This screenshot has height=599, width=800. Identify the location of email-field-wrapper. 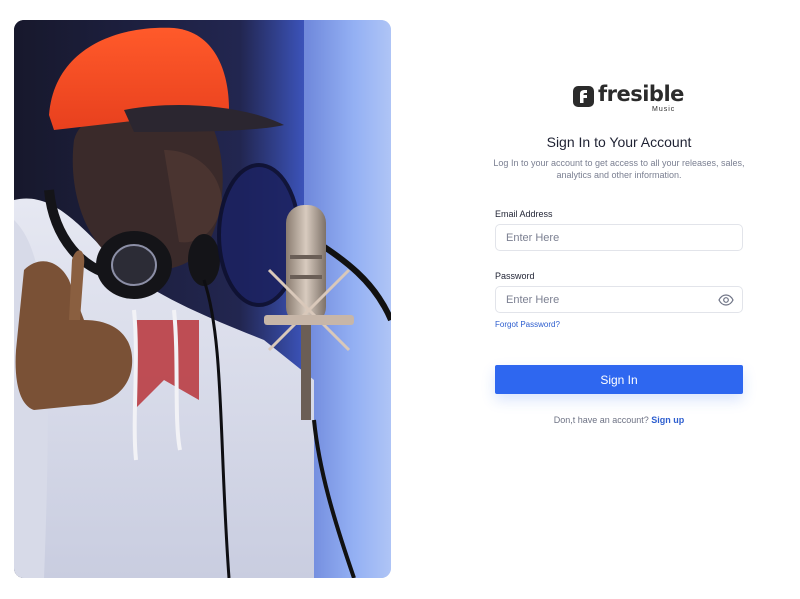
(619, 237).